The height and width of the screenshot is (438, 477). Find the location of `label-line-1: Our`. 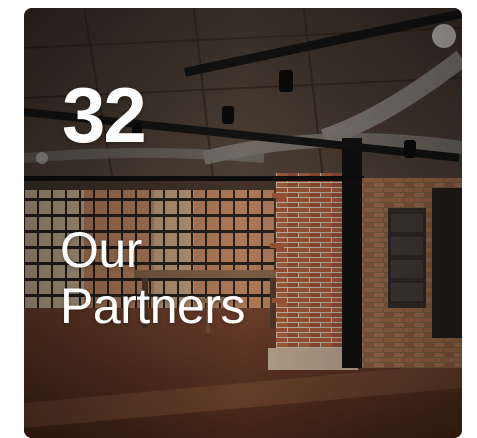

label-line-1: Our is located at coordinates (101, 250).